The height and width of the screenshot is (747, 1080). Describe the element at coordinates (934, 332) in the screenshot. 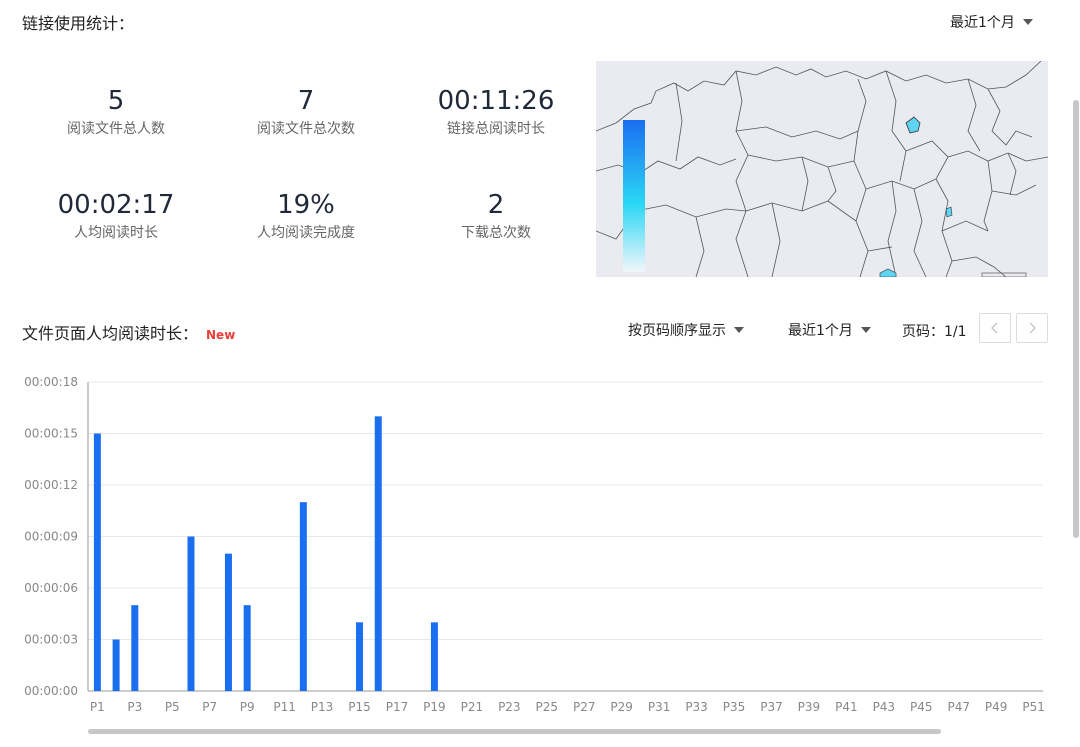

I see `pager-label: 页码：1/1` at that location.